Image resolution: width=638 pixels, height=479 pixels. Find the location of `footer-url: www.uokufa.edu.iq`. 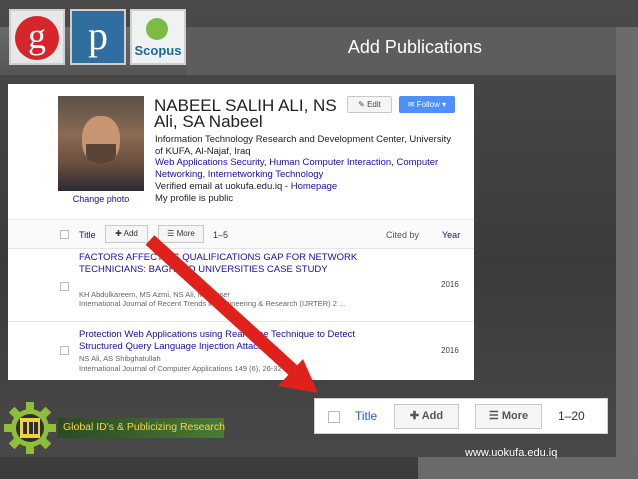

footer-url: www.uokufa.edu.iq is located at coordinates (511, 453).